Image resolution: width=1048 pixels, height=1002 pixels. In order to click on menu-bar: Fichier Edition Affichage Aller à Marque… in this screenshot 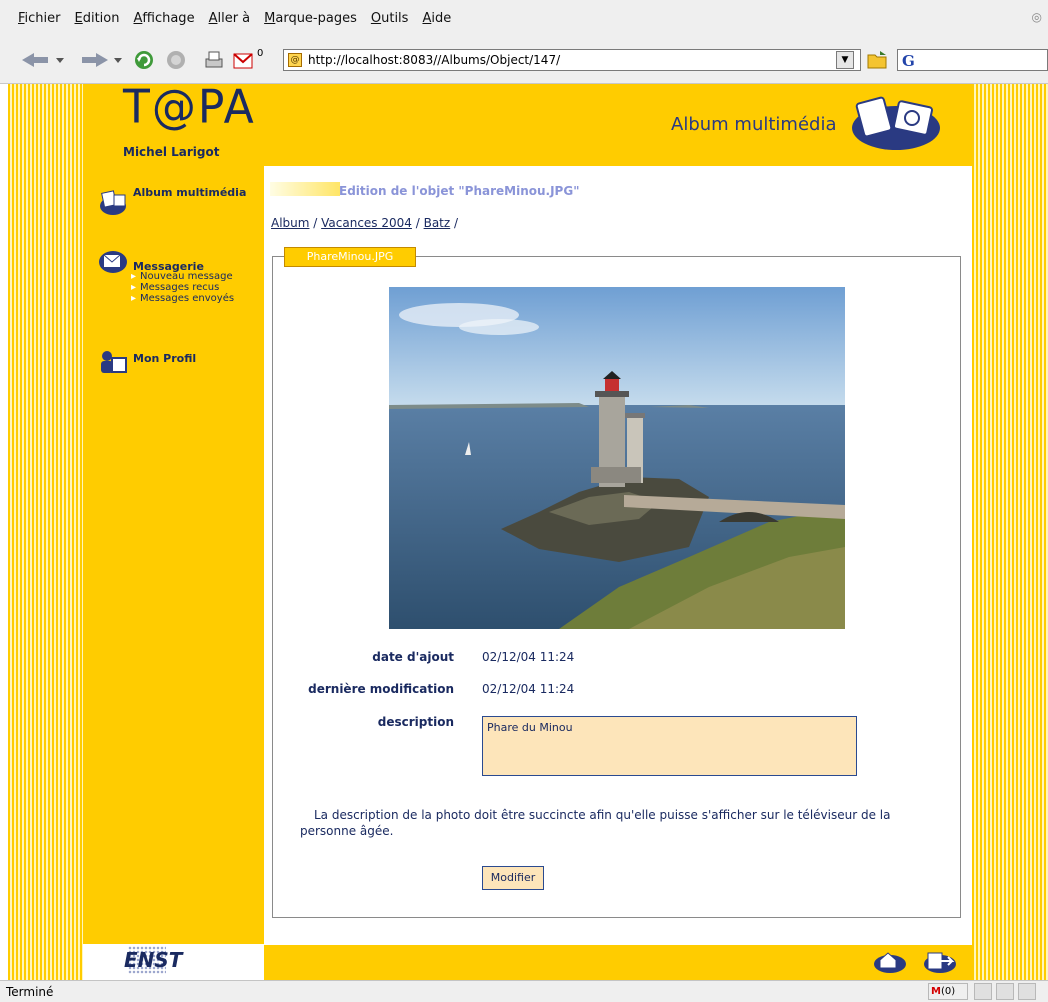, I will do `click(524, 18)`.